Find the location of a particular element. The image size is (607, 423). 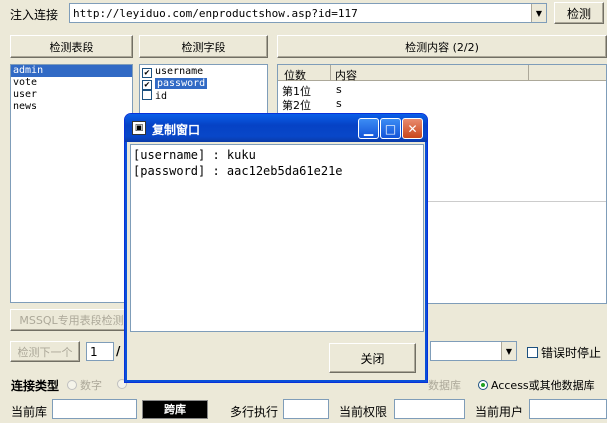

field-label: password is located at coordinates (181, 83).